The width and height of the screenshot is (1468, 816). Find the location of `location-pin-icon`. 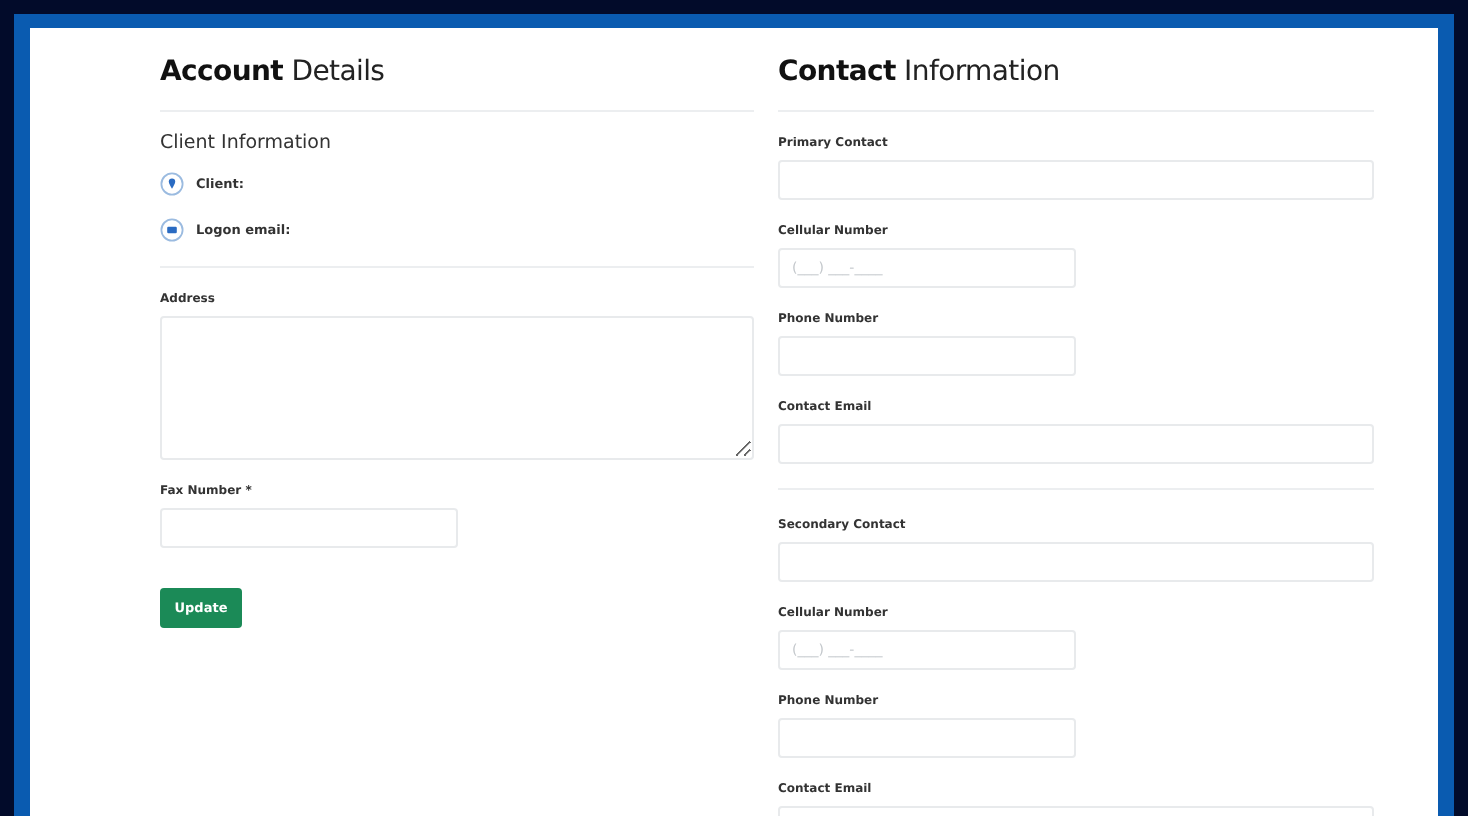

location-pin-icon is located at coordinates (172, 183).